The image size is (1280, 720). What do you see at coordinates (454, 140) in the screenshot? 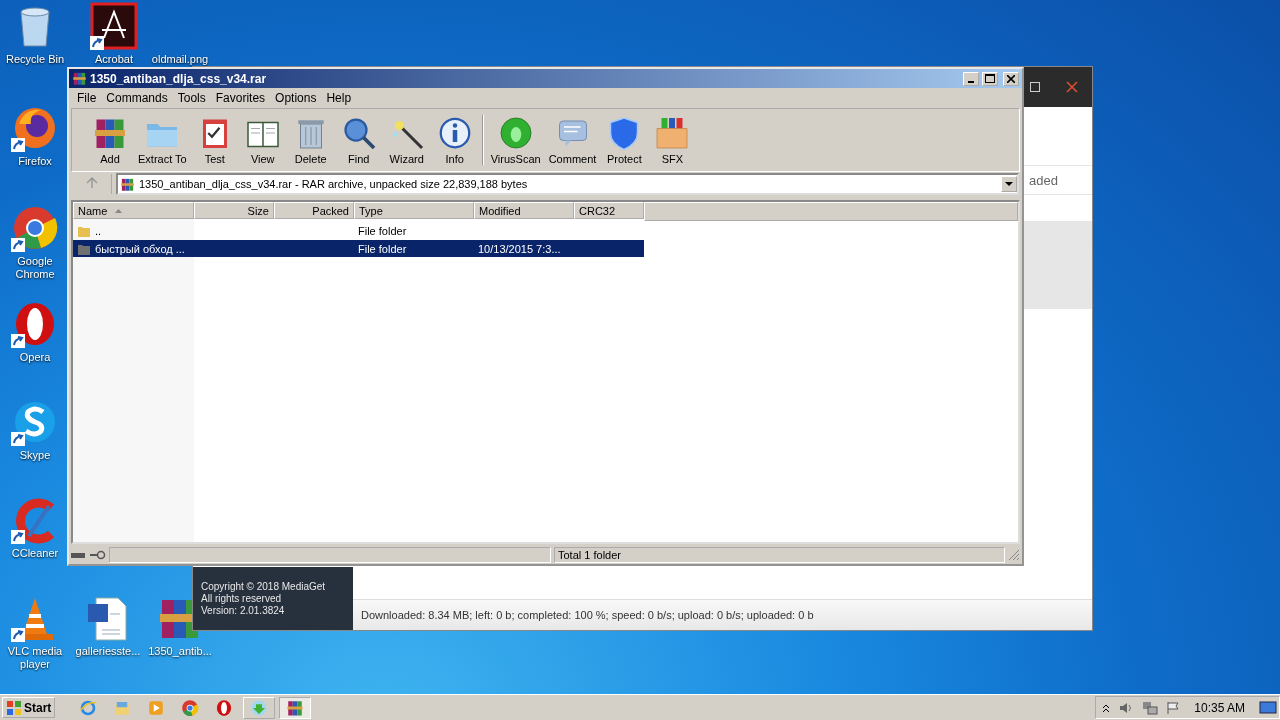
I see `toolbar-button: Info` at bounding box center [454, 140].